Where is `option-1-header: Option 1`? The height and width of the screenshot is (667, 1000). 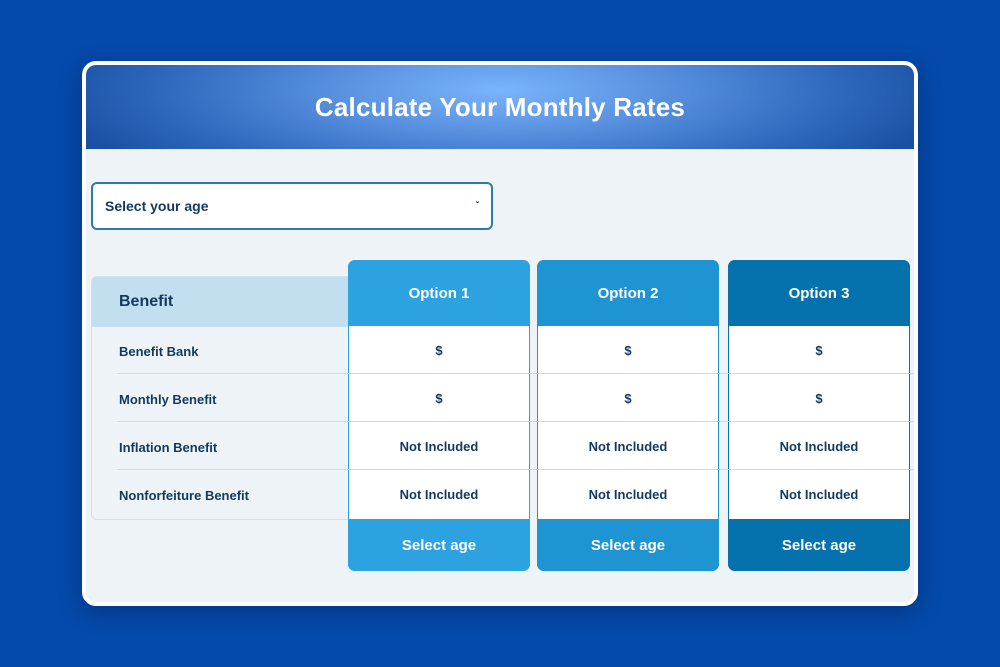 option-1-header: Option 1 is located at coordinates (439, 293).